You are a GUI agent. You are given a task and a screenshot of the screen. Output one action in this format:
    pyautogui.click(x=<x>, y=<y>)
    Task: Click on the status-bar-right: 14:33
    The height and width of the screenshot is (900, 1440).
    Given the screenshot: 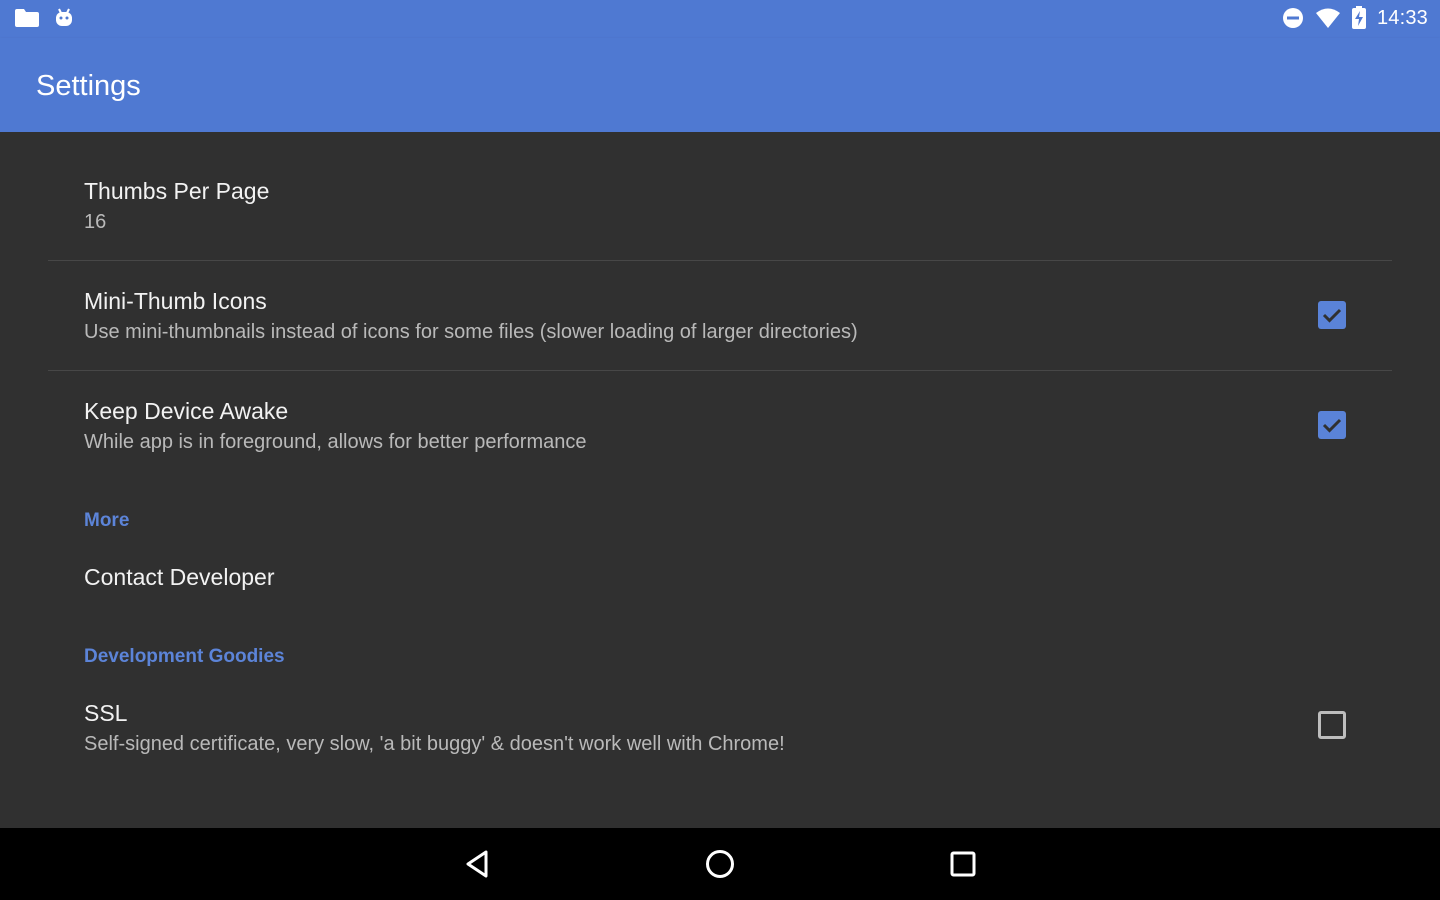 What is the action you would take?
    pyautogui.click(x=1354, y=18)
    